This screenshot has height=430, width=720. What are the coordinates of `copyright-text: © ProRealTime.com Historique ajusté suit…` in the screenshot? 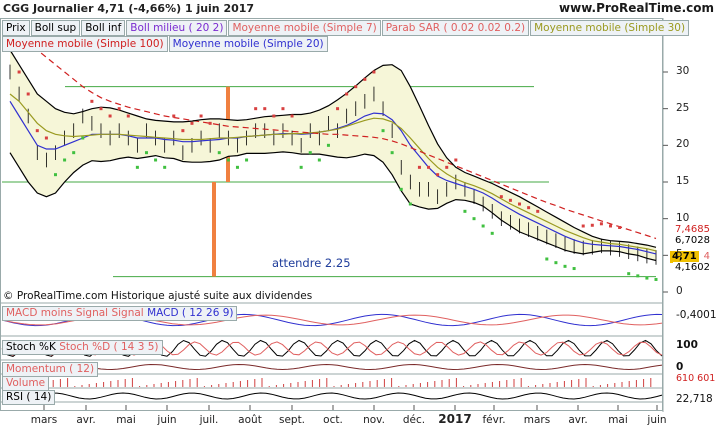 It's located at (158, 296).